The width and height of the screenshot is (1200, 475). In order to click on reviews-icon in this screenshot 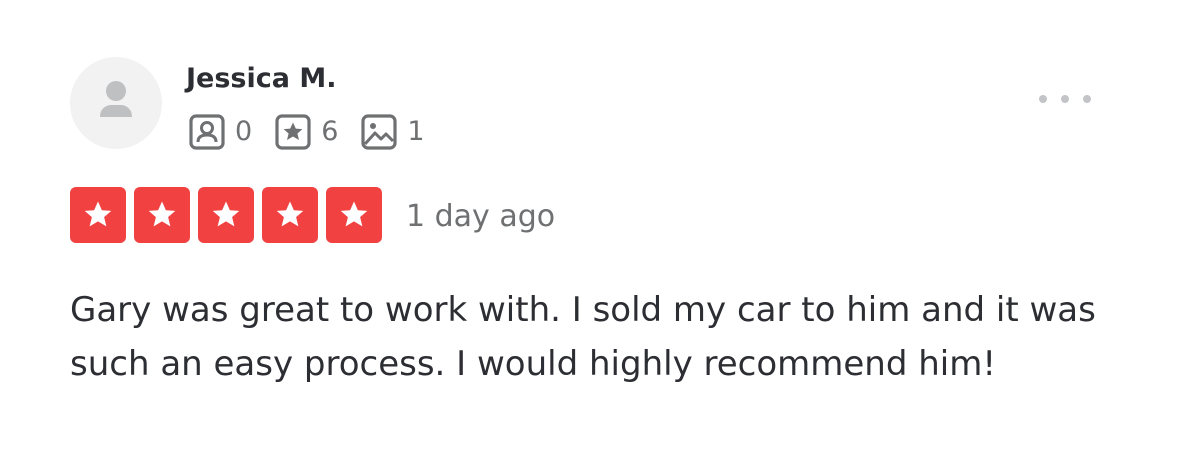, I will do `click(293, 132)`.